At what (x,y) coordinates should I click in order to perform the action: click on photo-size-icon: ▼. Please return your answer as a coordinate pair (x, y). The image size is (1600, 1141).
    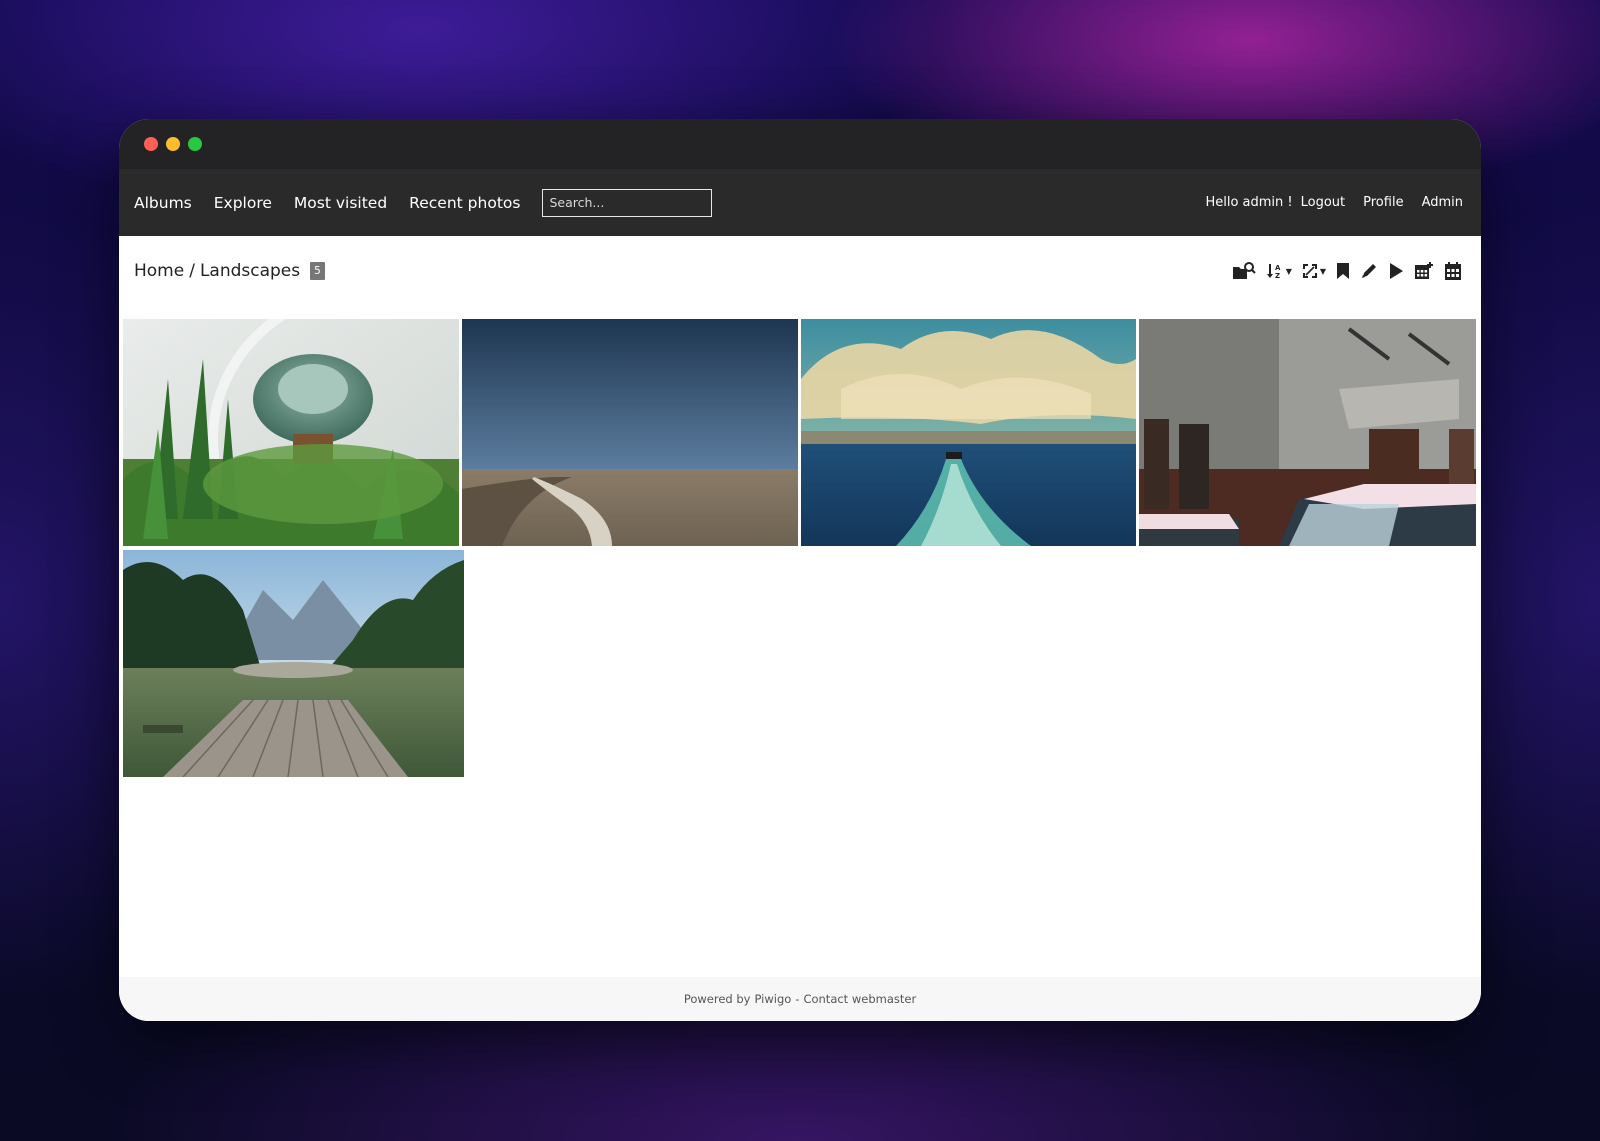
    Looking at the image, I should click on (1314, 271).